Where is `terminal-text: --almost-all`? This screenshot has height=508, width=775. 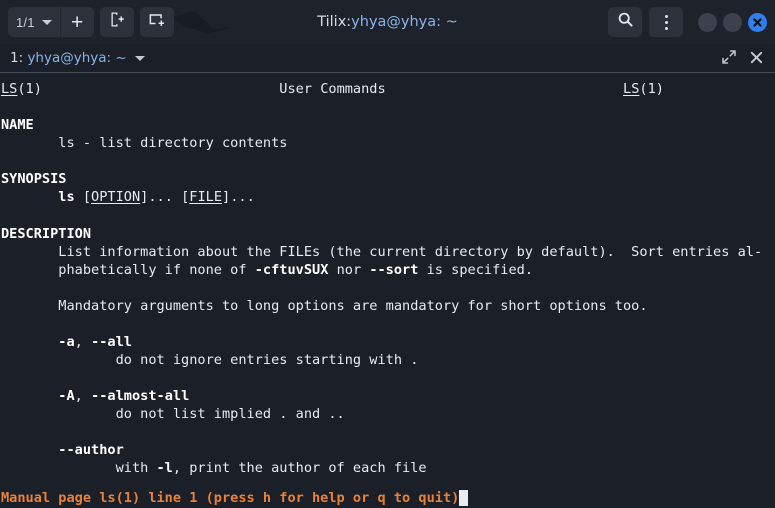
terminal-text: --almost-all is located at coordinates (140, 396).